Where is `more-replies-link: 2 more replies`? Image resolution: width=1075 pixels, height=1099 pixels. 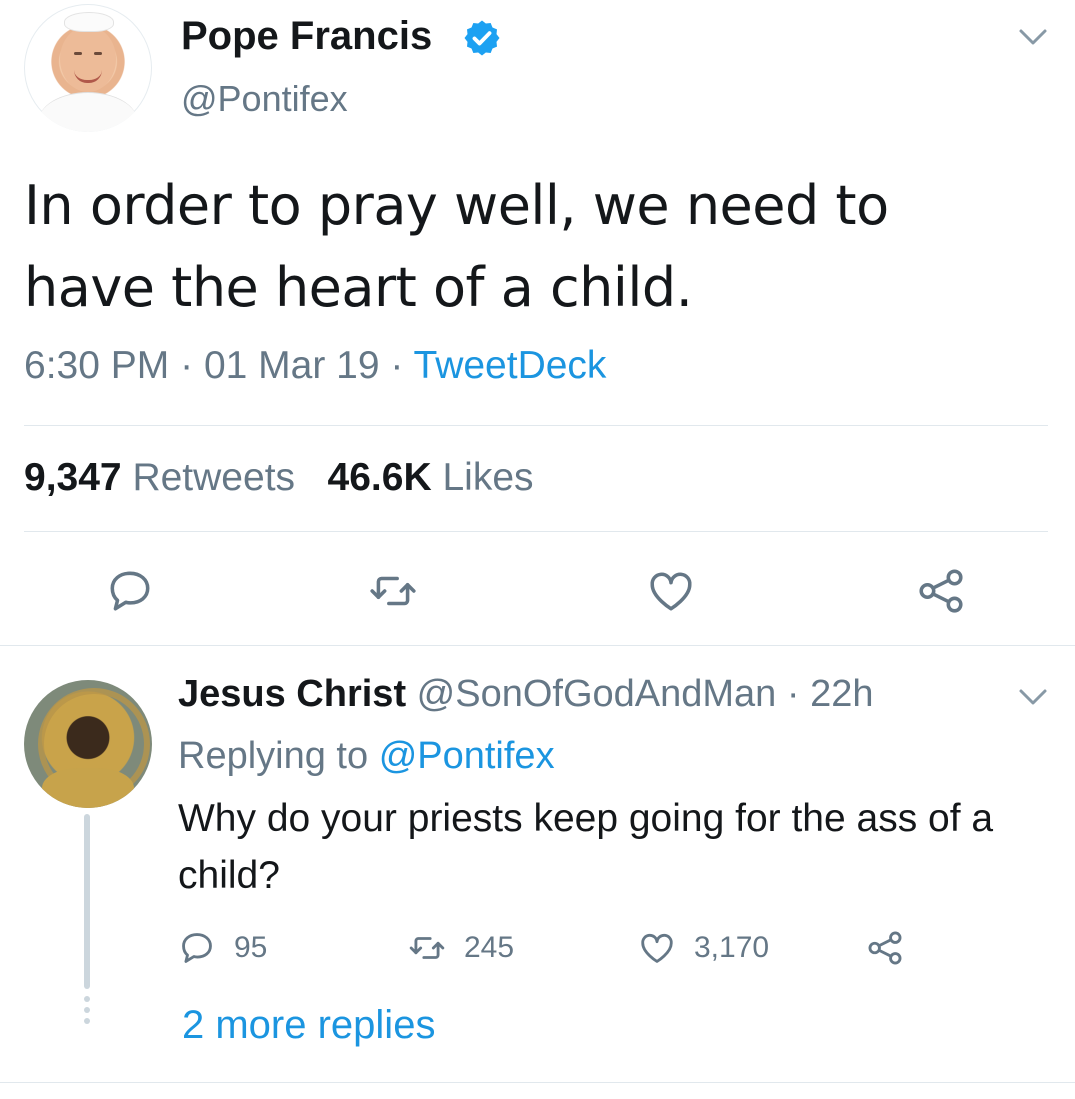 more-replies-link: 2 more replies is located at coordinates (308, 1025).